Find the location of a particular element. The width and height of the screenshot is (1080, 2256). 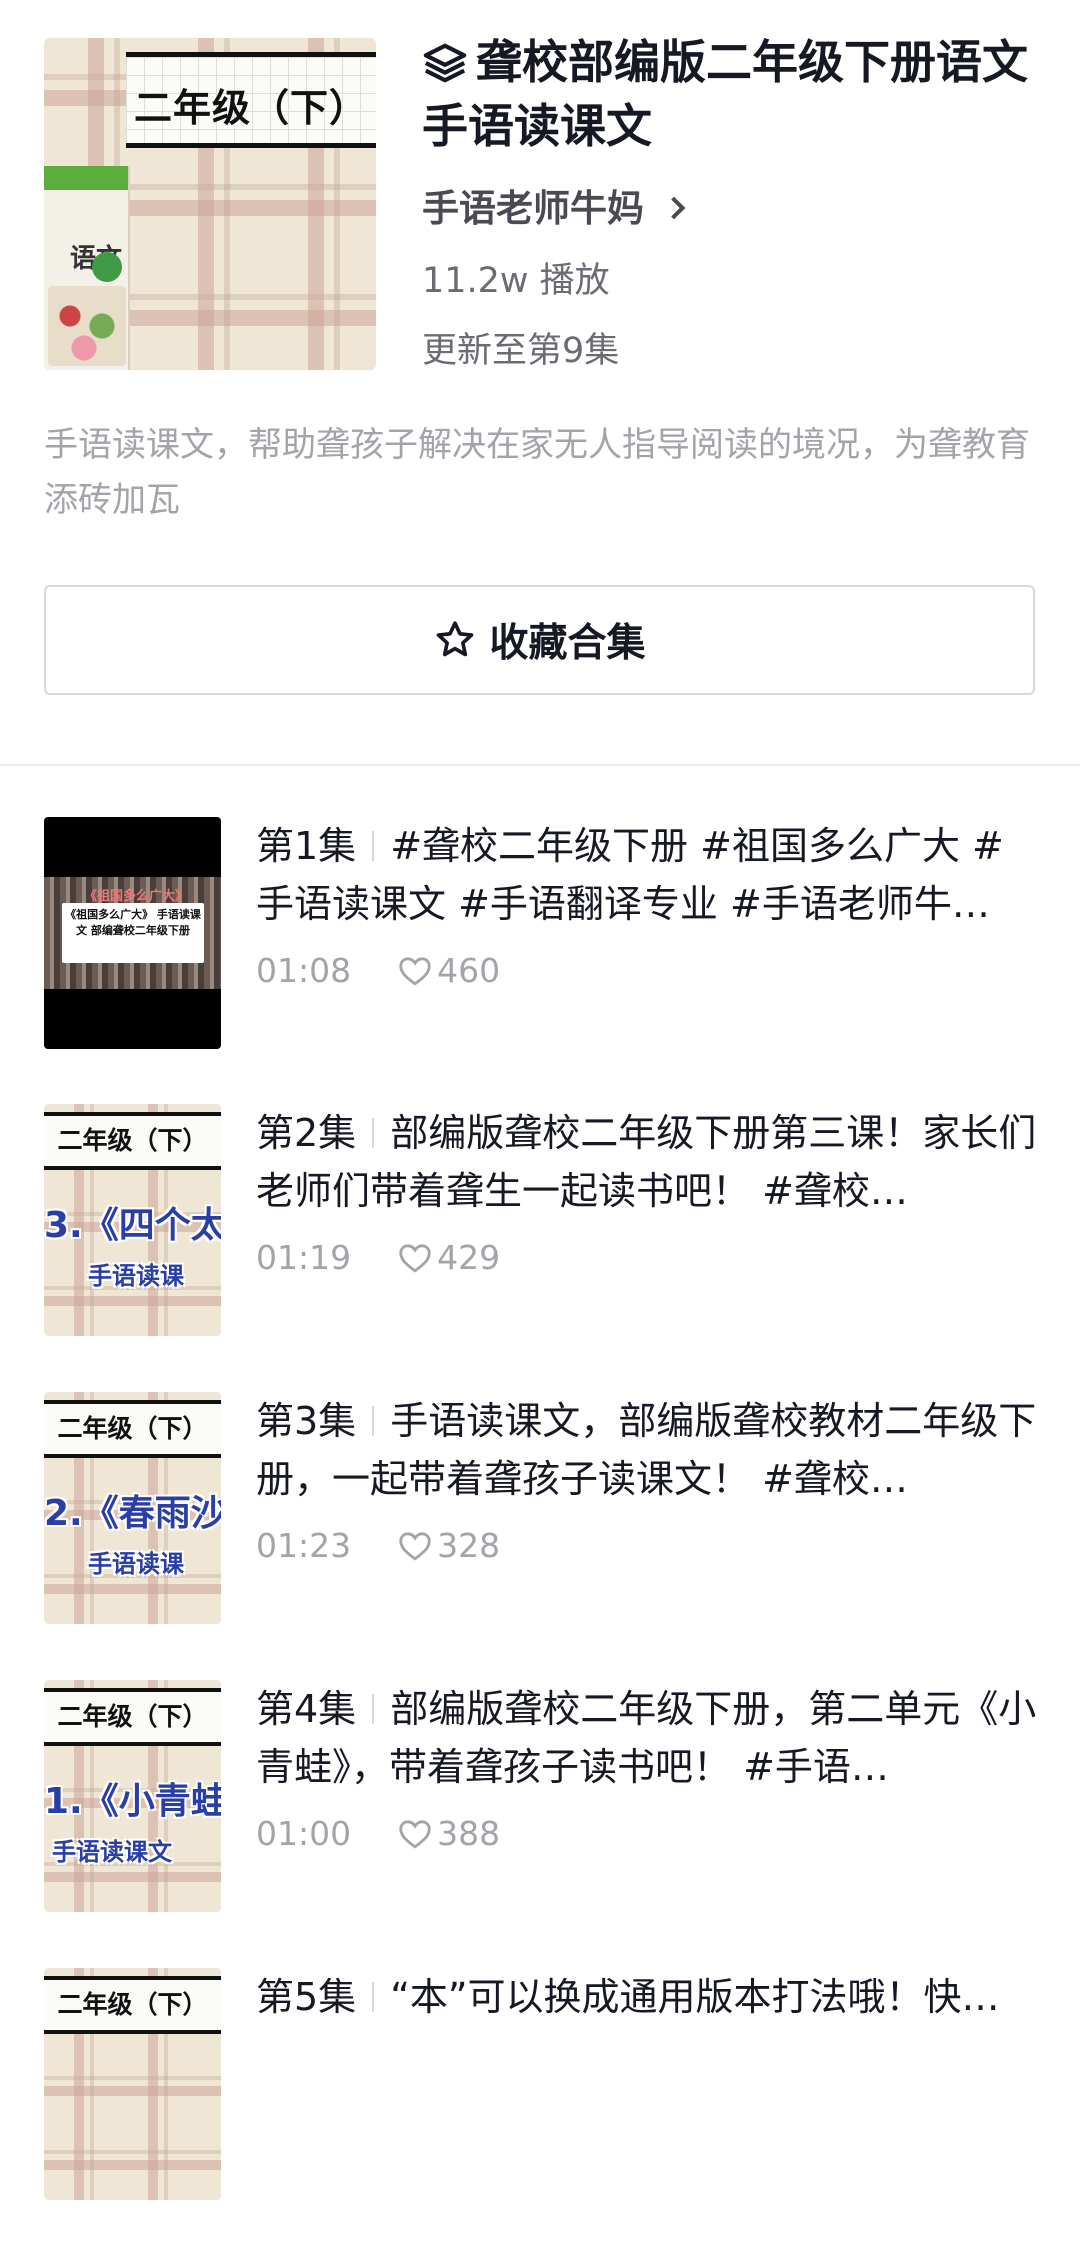

collection-cover-image: 二年级（下） 语文 is located at coordinates (210, 204).